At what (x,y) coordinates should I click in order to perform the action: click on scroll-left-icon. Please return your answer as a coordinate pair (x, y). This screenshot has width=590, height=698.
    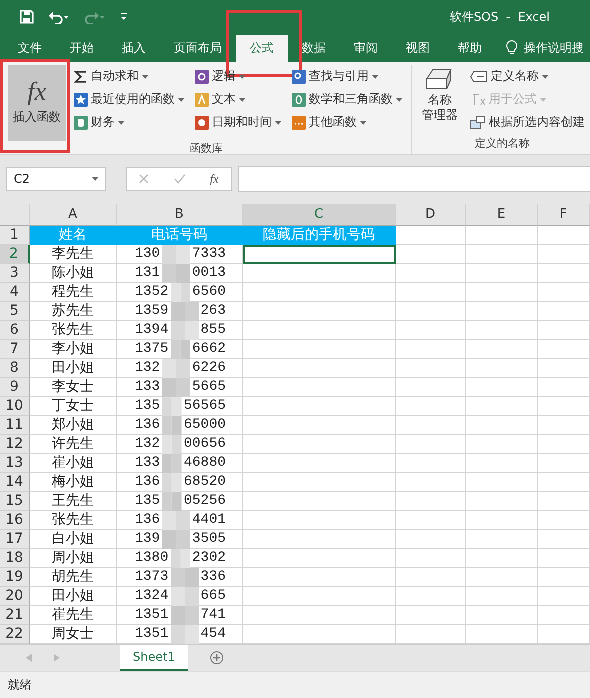
    Looking at the image, I should click on (29, 658).